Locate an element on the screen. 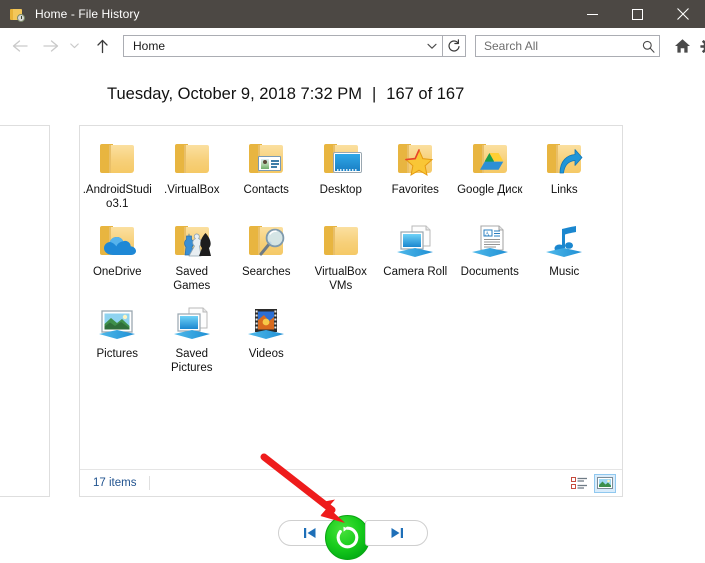 This screenshot has height=563, width=705. next-icon is located at coordinates (397, 533).